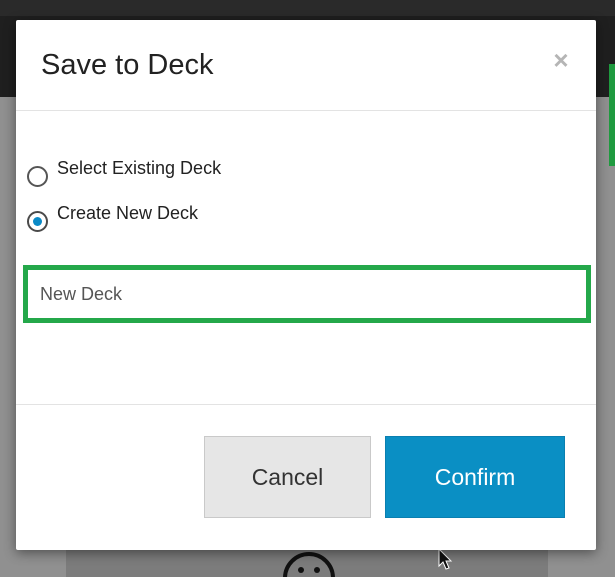 This screenshot has width=615, height=577. I want to click on smiley-icon, so click(309, 564).